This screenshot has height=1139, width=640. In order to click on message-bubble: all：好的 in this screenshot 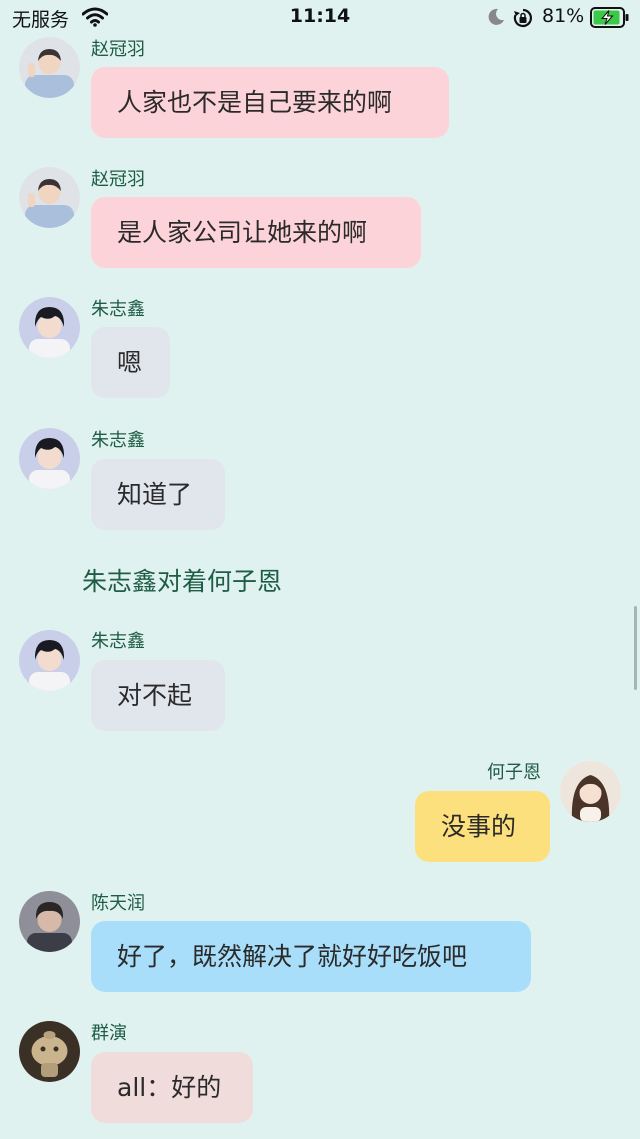, I will do `click(172, 1087)`.